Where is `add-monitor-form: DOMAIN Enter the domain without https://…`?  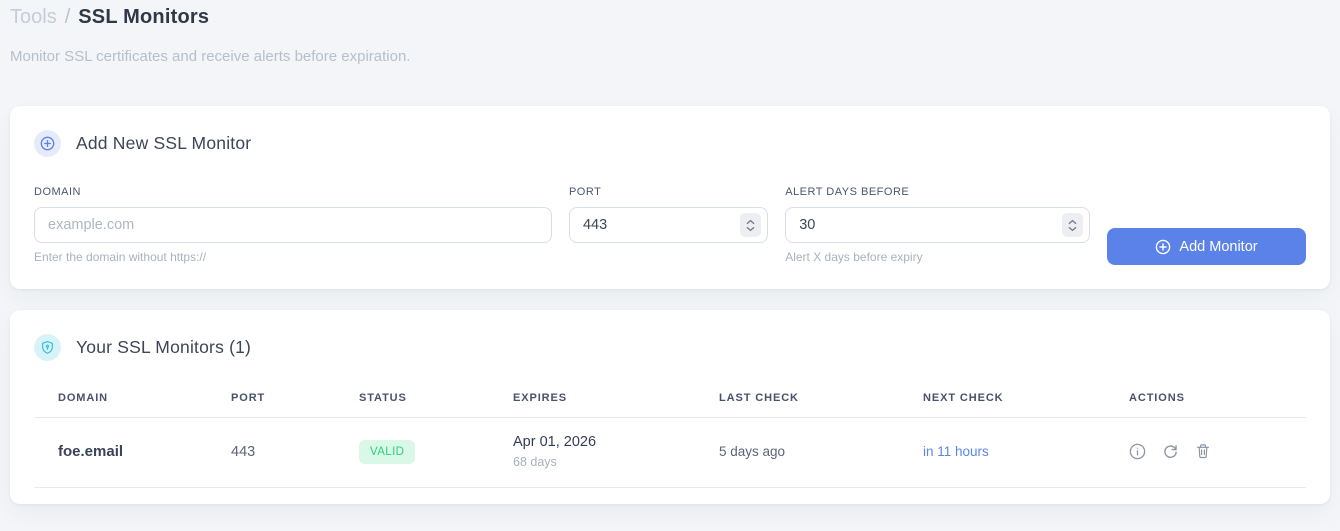 add-monitor-form: DOMAIN Enter the domain without https://… is located at coordinates (670, 225).